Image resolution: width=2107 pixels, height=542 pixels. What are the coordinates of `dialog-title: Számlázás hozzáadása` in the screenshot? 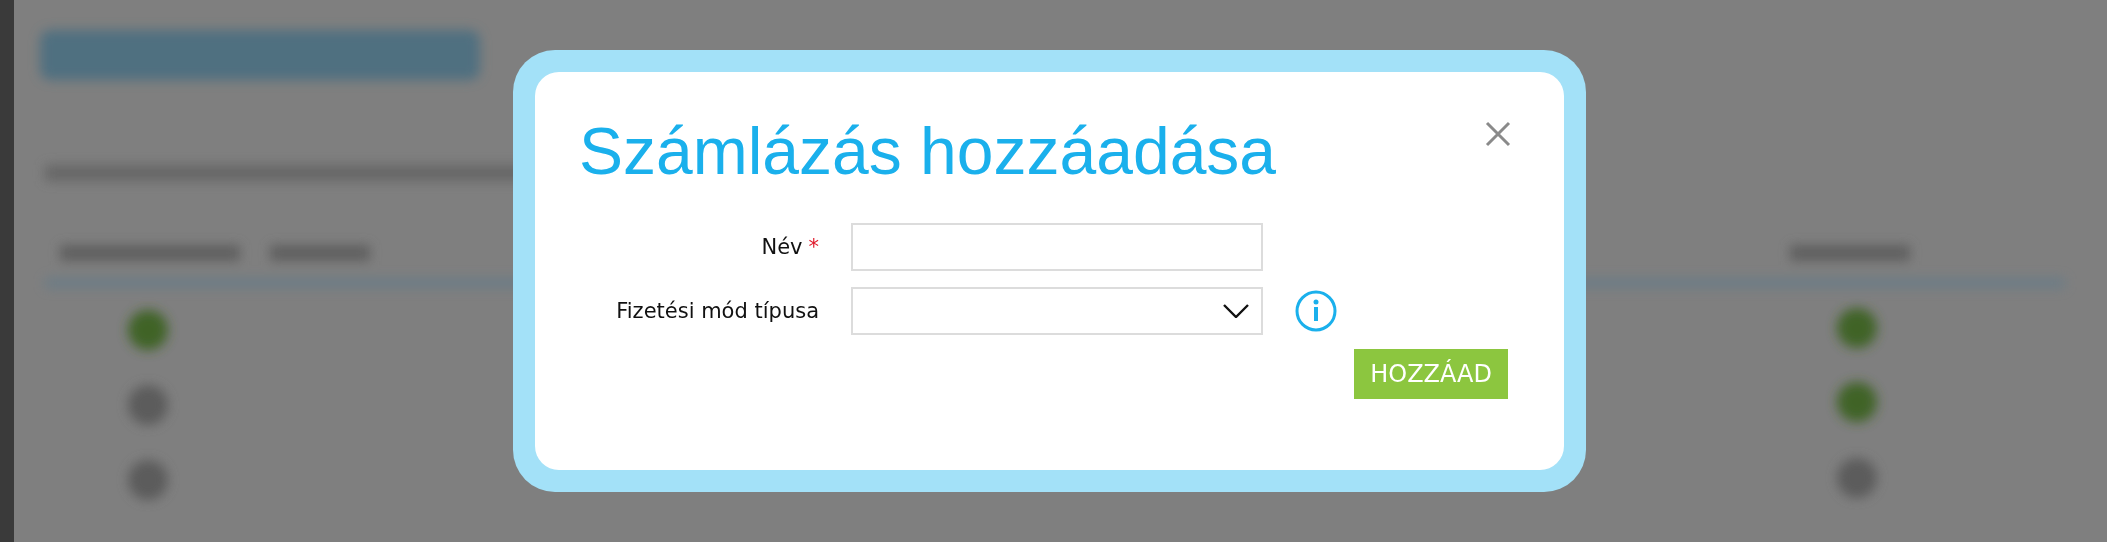 It's located at (928, 151).